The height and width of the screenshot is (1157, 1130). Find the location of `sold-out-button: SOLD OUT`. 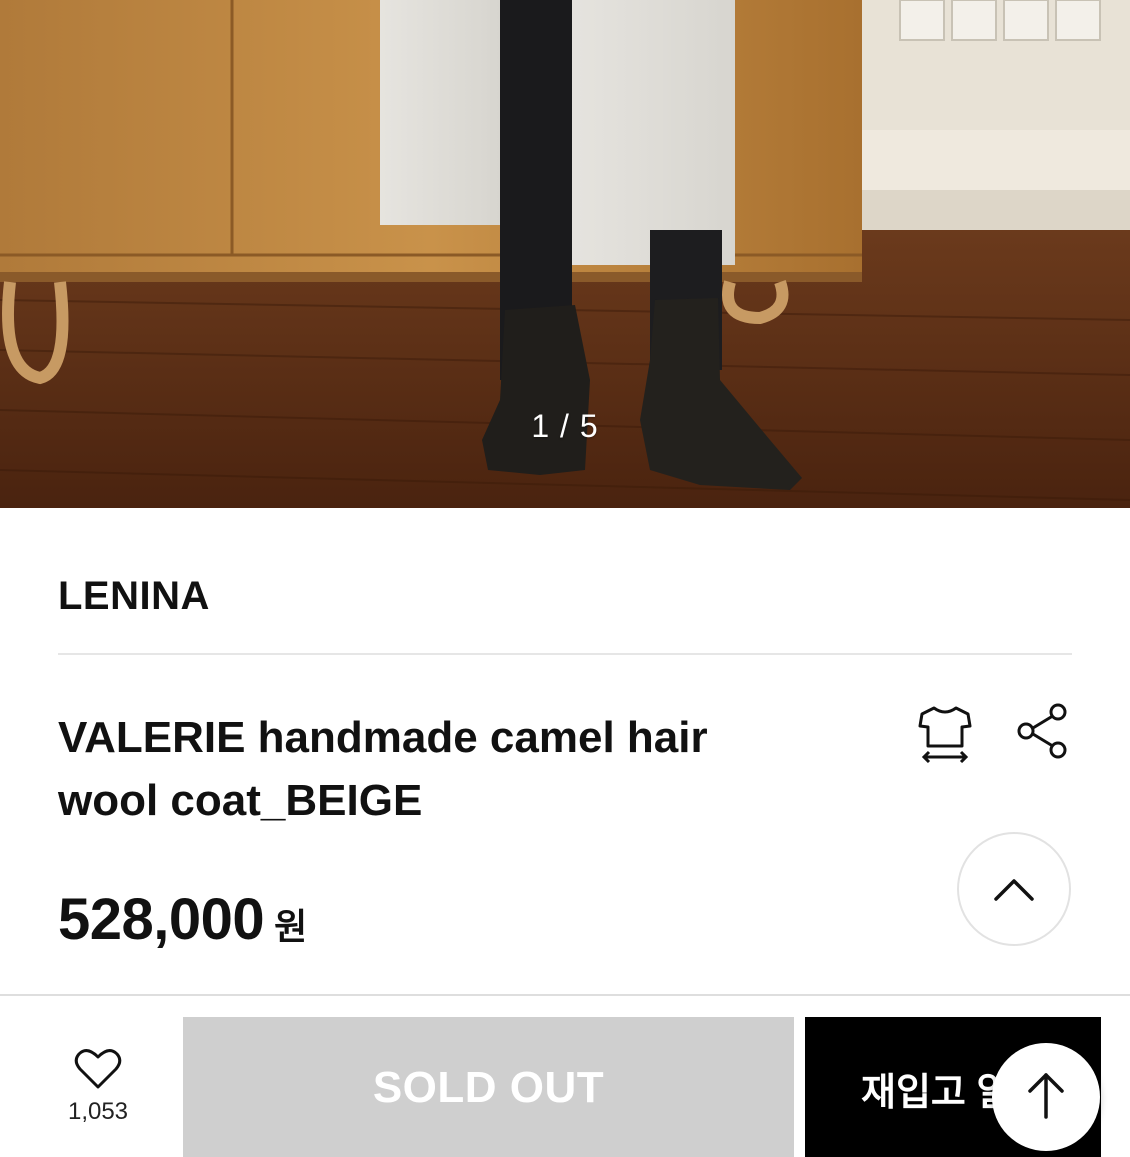

sold-out-button: SOLD OUT is located at coordinates (488, 1087).